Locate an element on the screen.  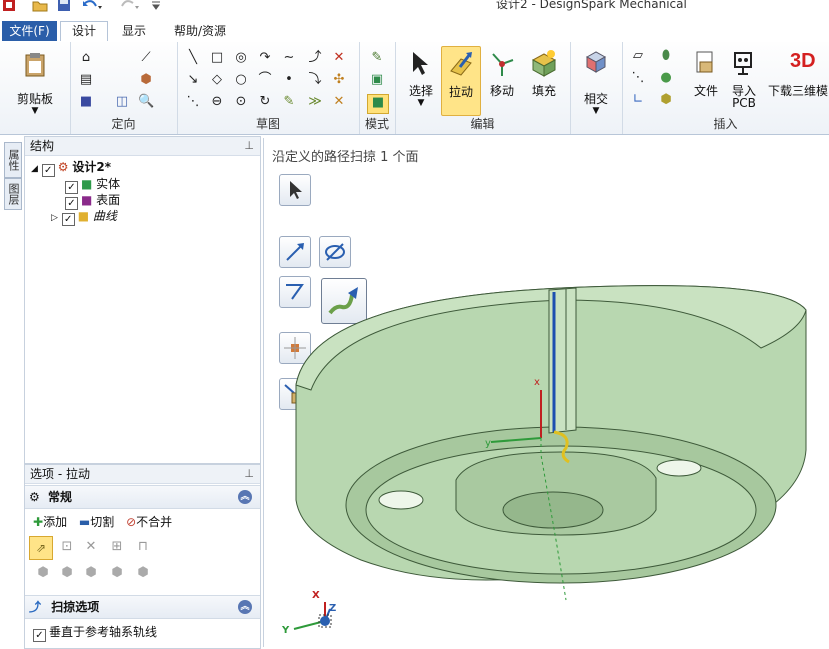
polygon-tool-icon: ◇ is located at coordinates (217, 80).